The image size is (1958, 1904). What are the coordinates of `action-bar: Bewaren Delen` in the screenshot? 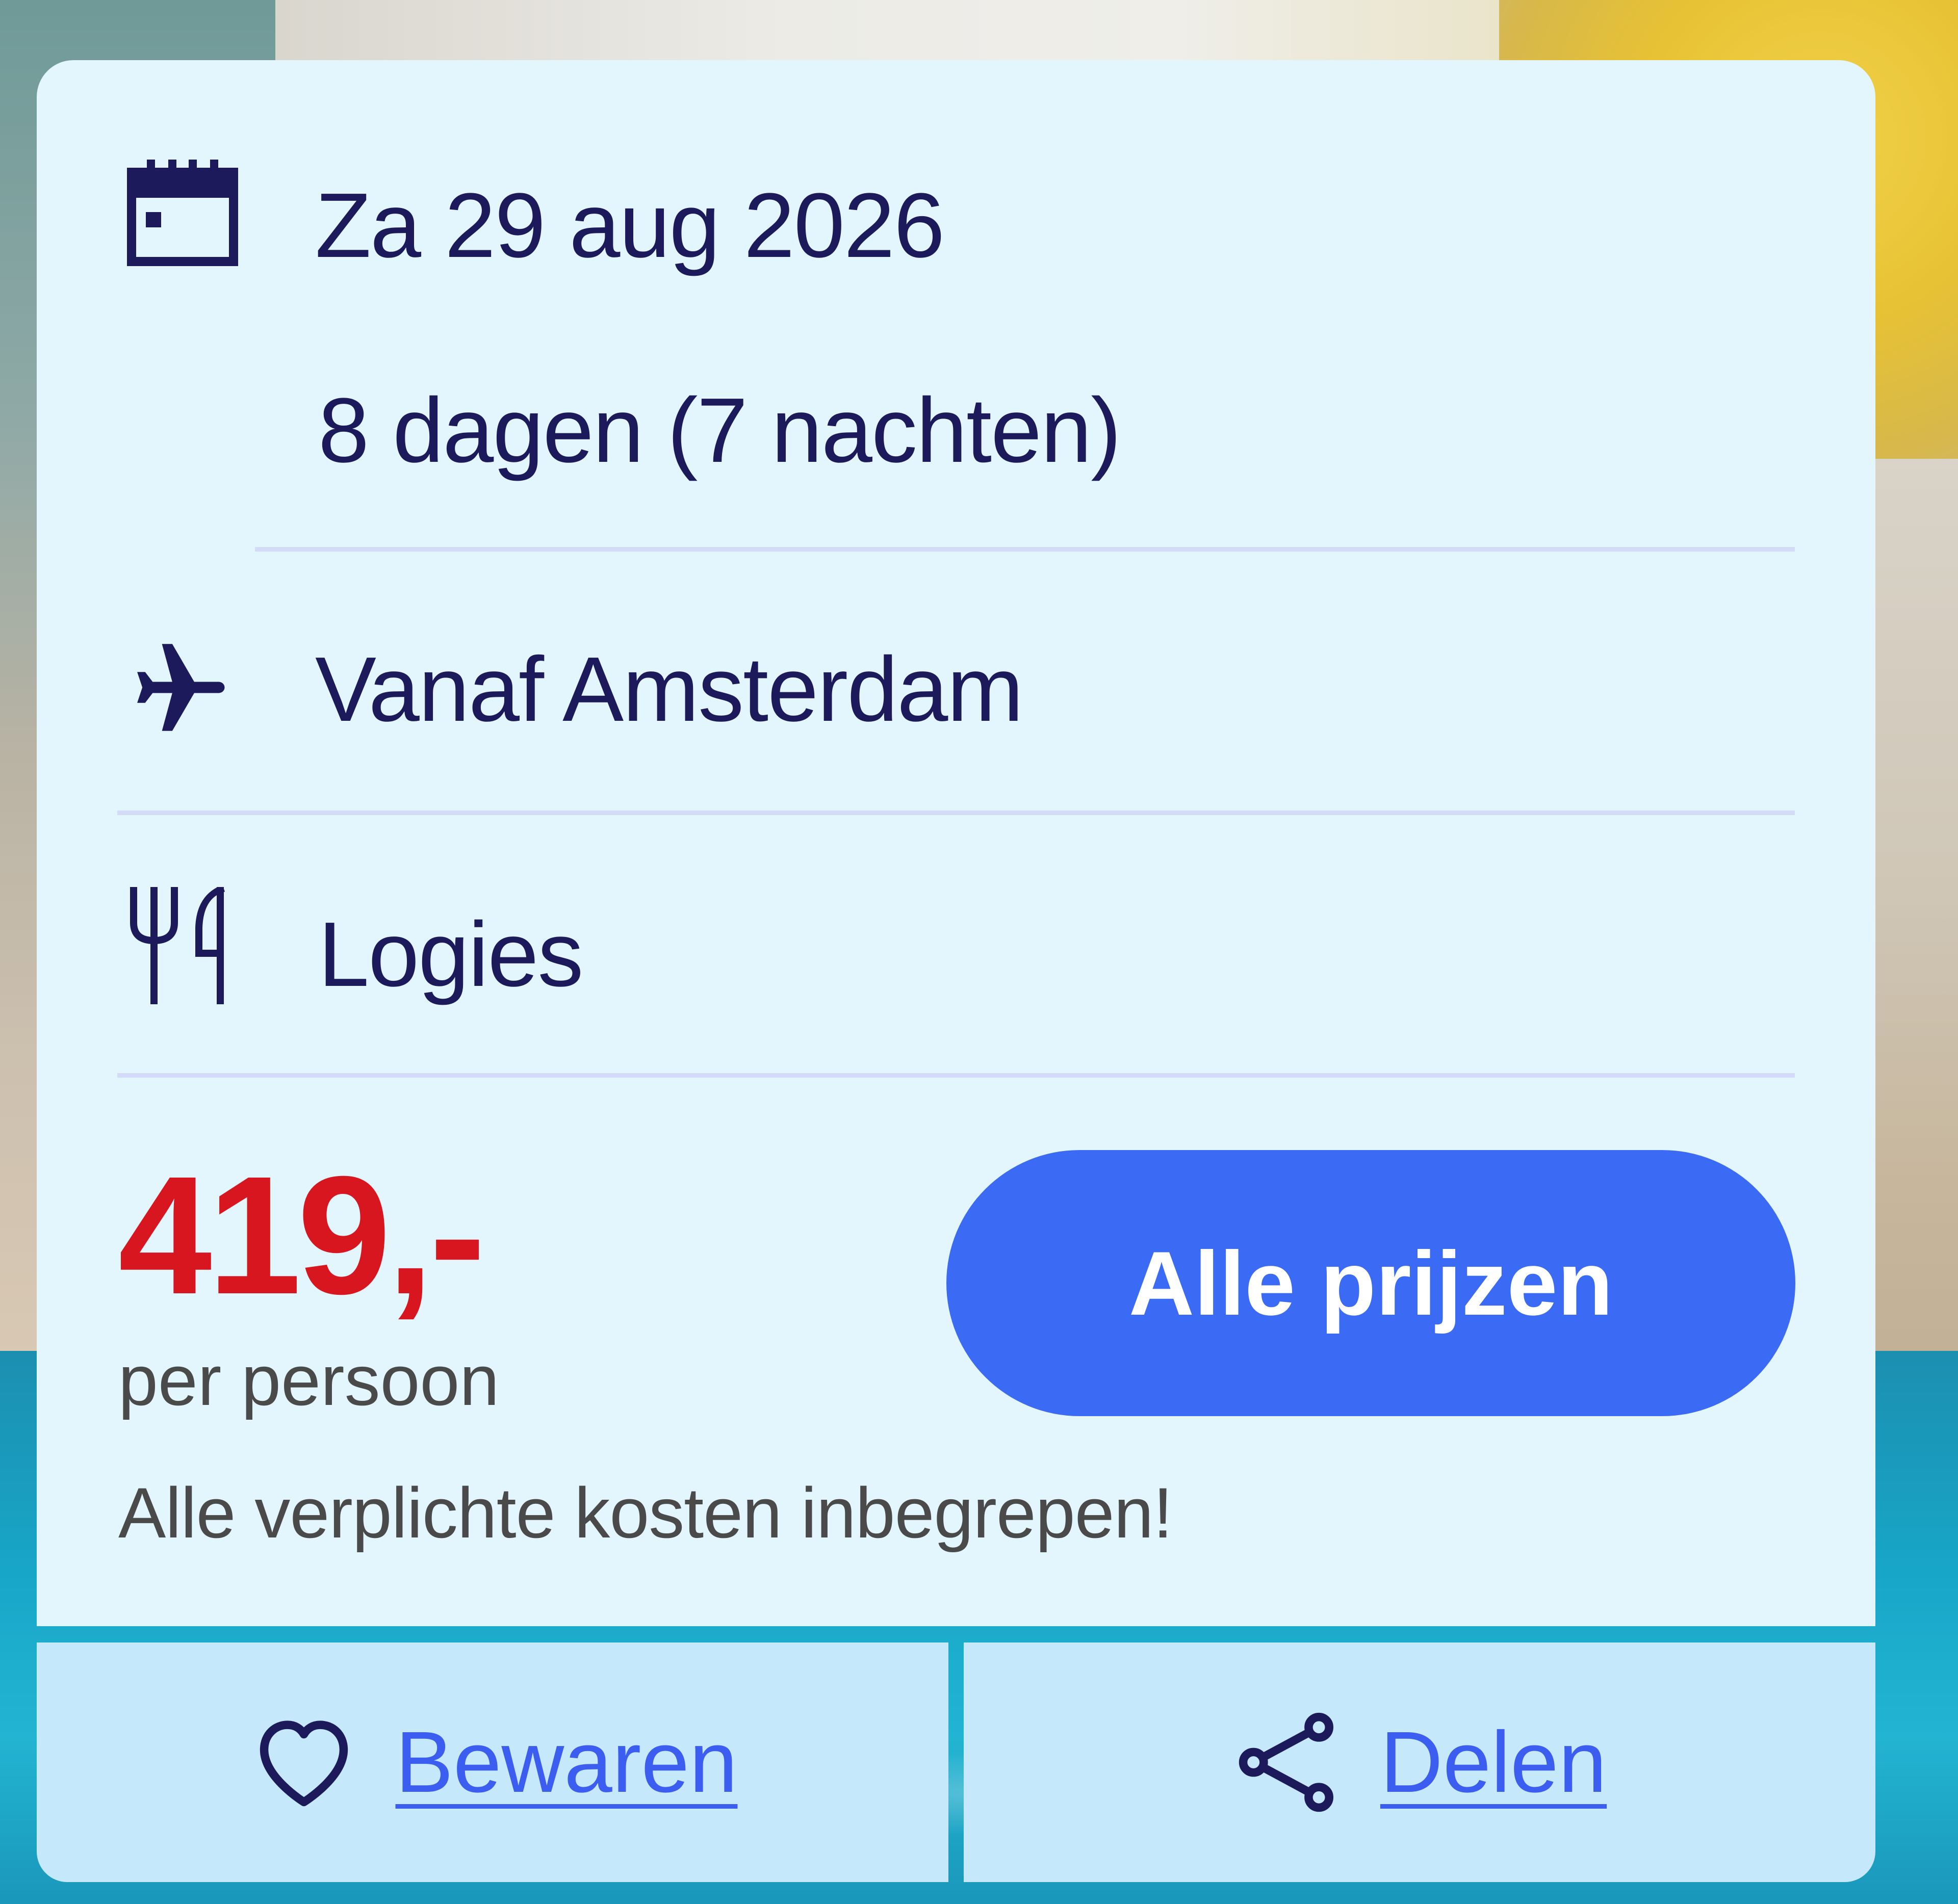 It's located at (956, 1762).